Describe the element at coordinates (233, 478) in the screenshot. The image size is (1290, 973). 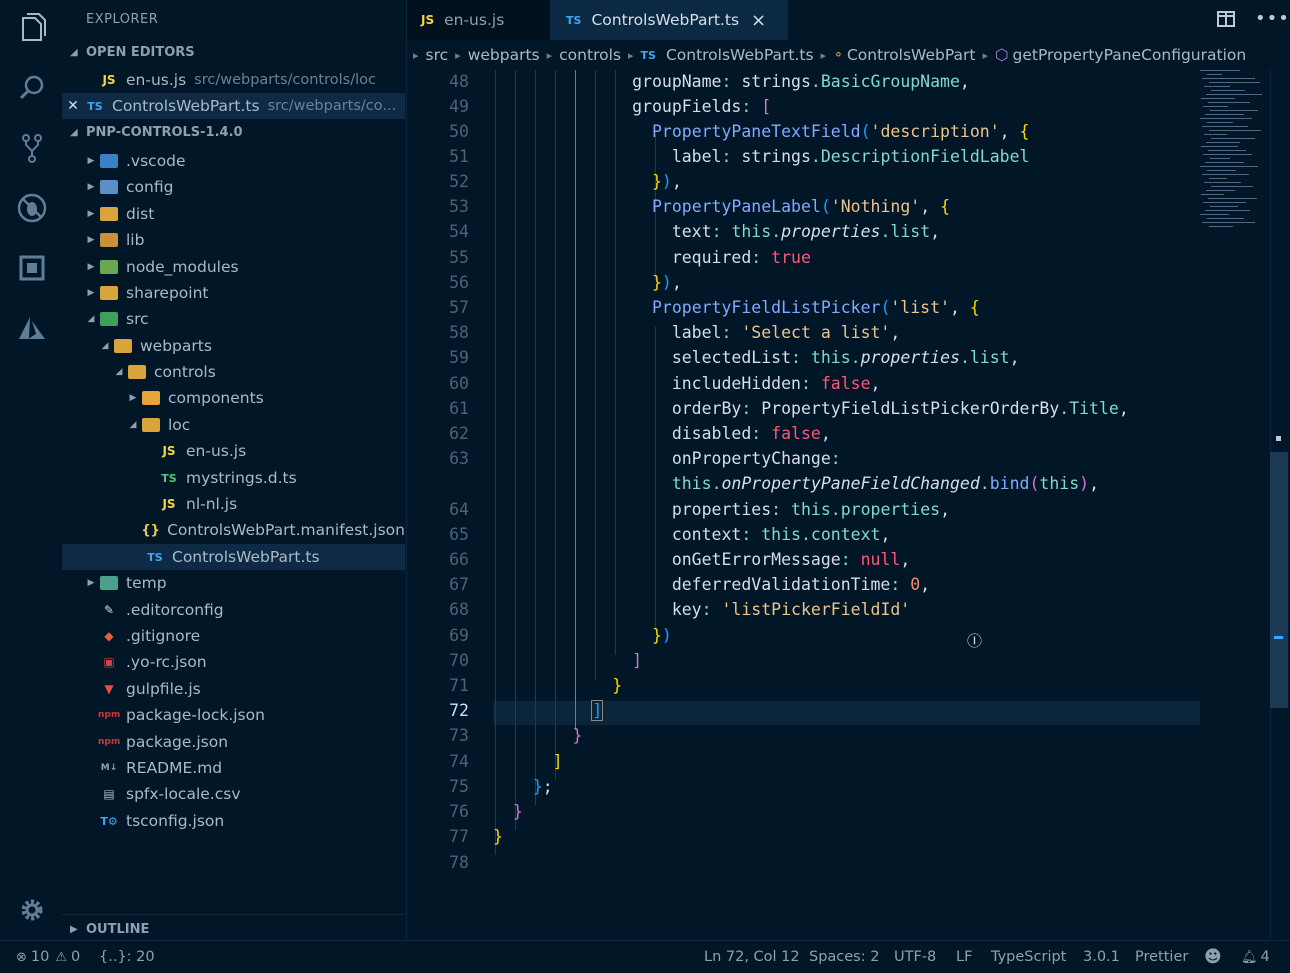
I see `tree-item-mystrings: TS mystrings.d.ts` at that location.